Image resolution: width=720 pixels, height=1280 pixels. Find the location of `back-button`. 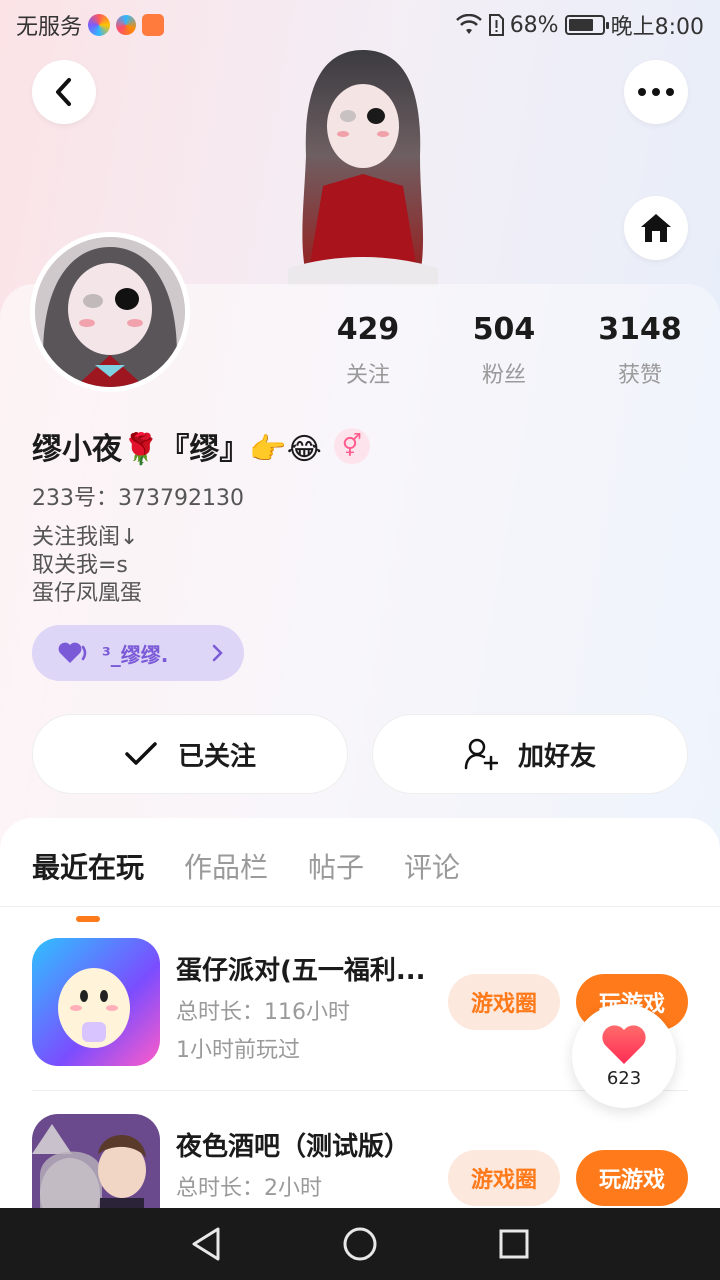

back-button is located at coordinates (64, 92).